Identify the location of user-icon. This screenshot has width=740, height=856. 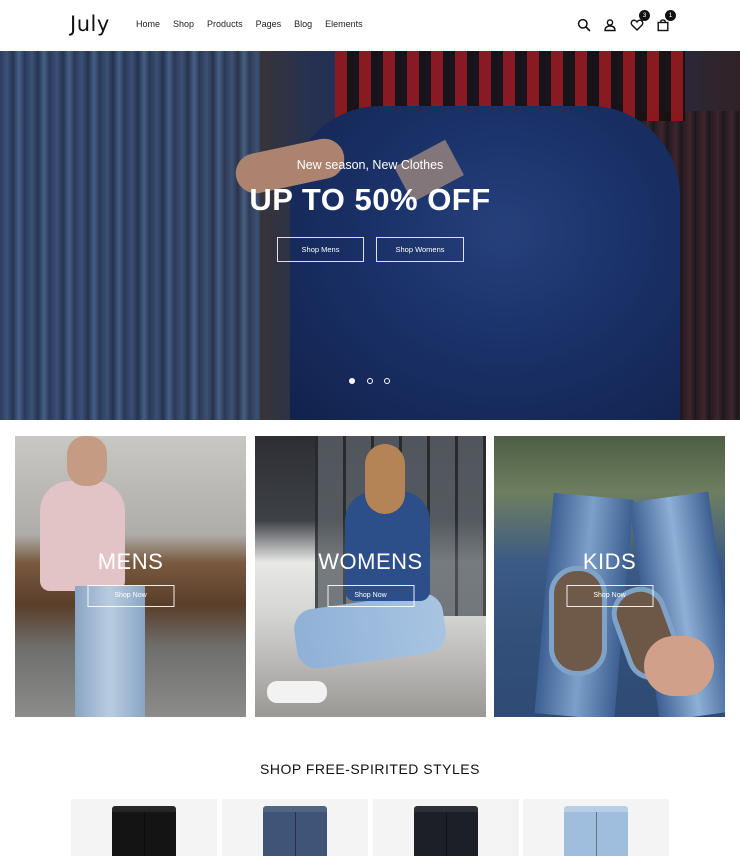
(610, 25).